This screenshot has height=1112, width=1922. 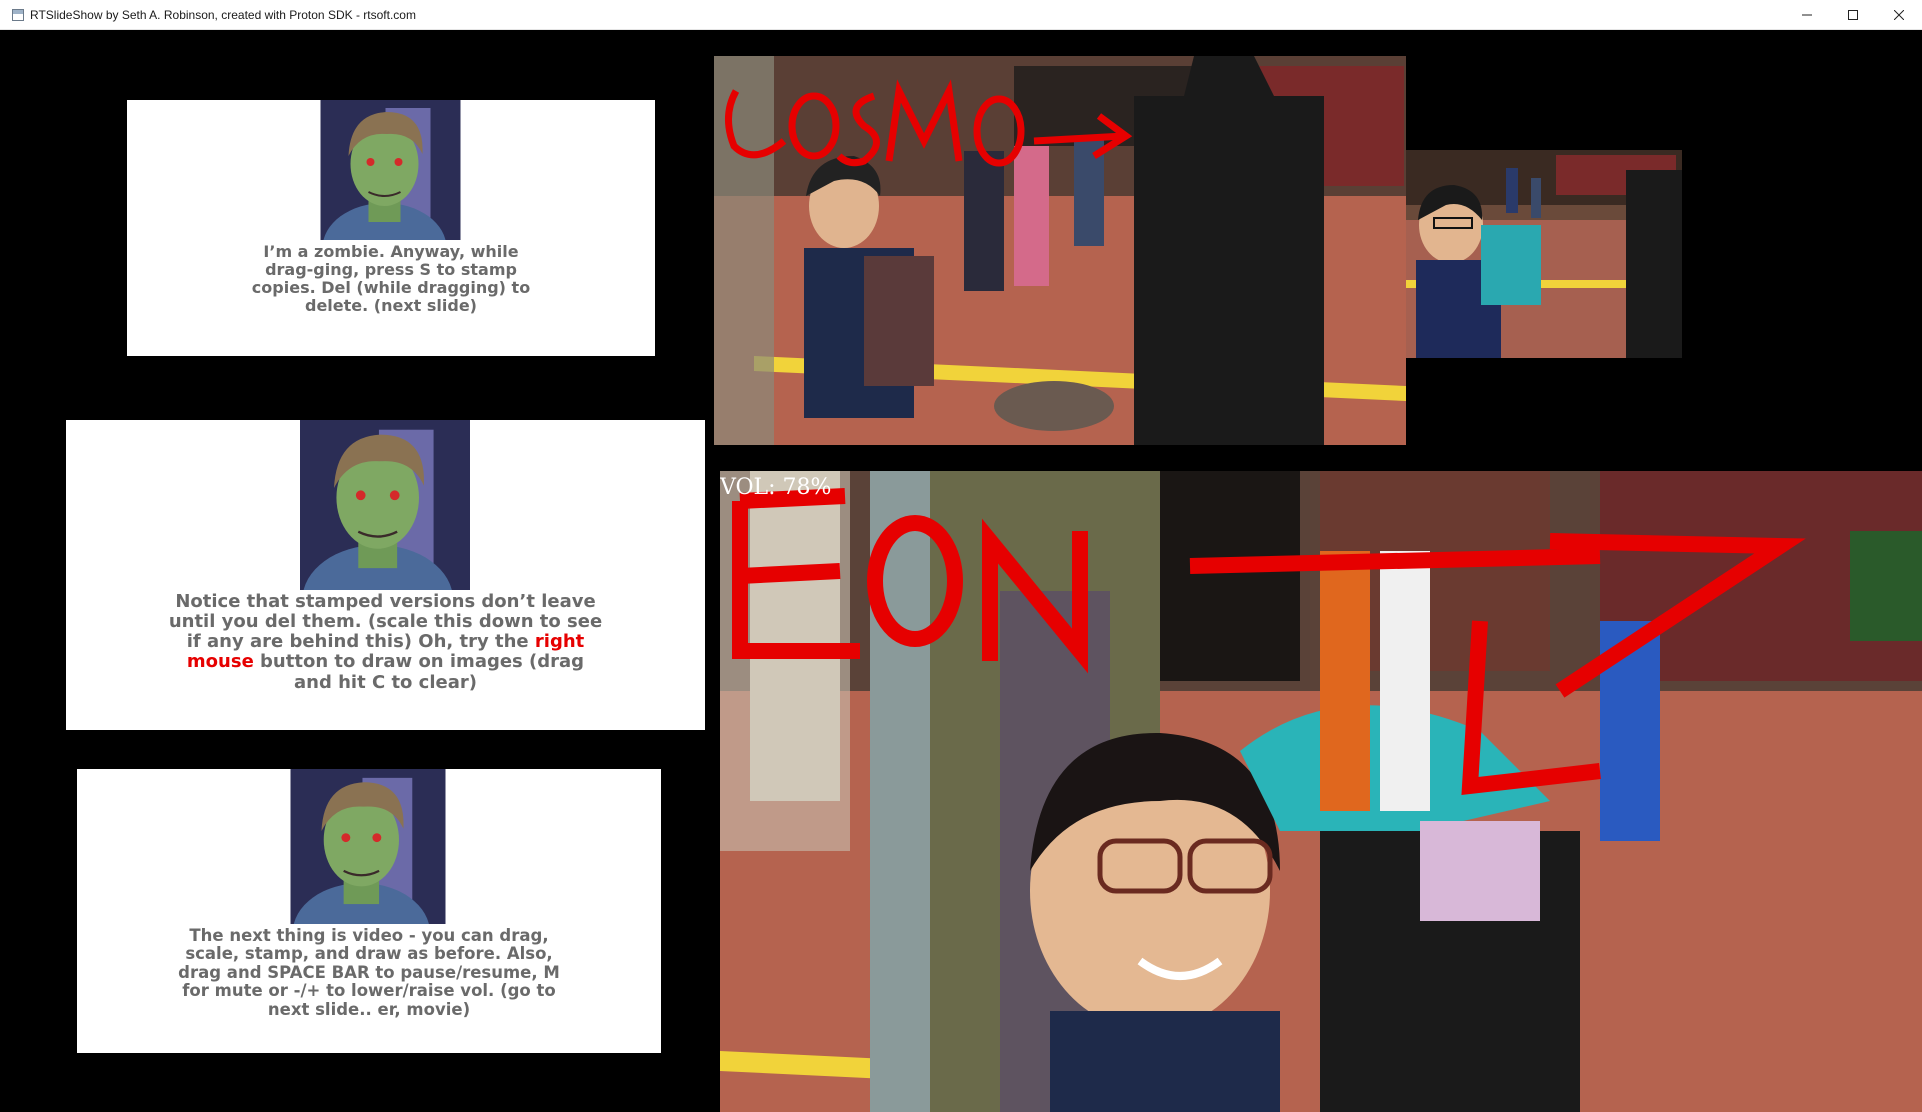 I want to click on photo-cosmo, so click(x=1060, y=250).